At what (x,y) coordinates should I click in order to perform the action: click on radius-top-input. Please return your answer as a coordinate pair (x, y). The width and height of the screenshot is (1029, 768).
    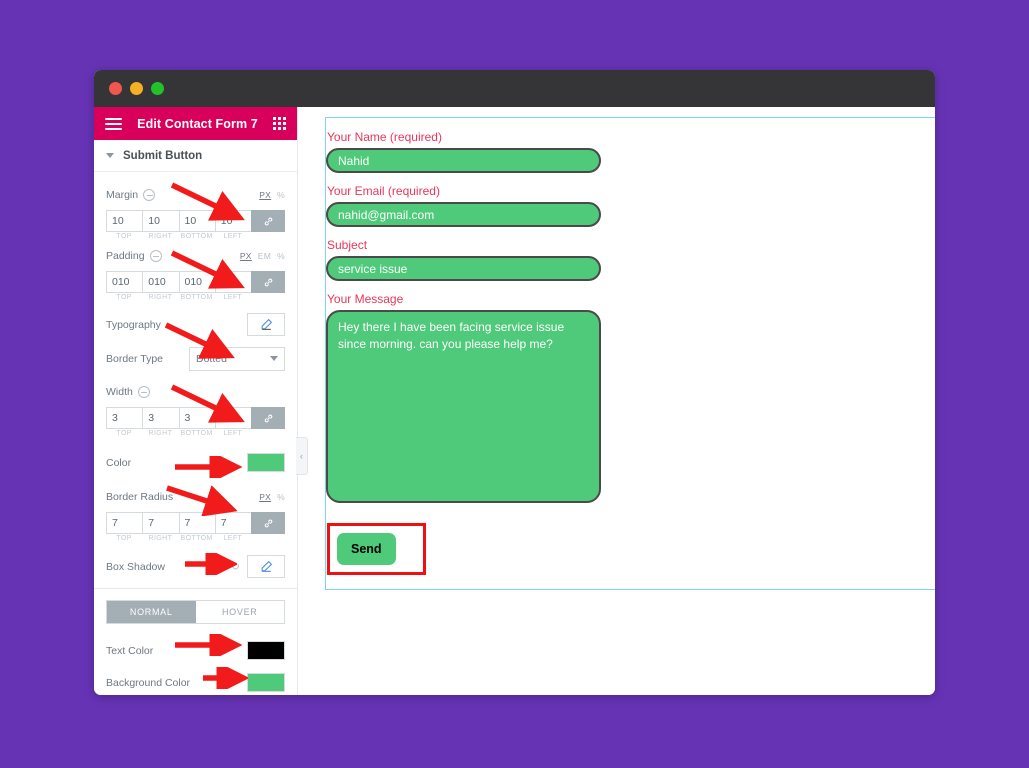
    Looking at the image, I should click on (124, 523).